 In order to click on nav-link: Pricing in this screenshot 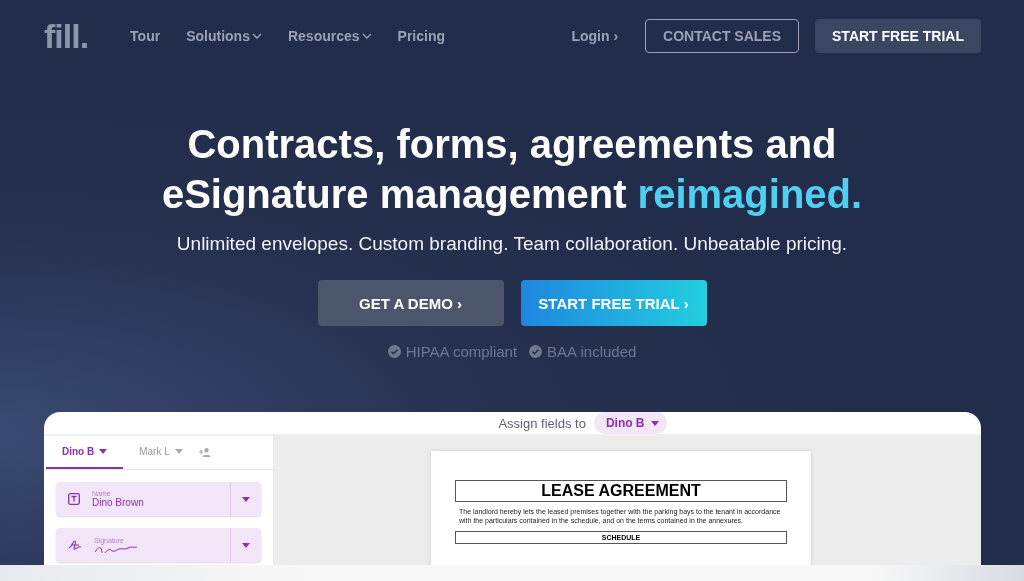, I will do `click(421, 36)`.